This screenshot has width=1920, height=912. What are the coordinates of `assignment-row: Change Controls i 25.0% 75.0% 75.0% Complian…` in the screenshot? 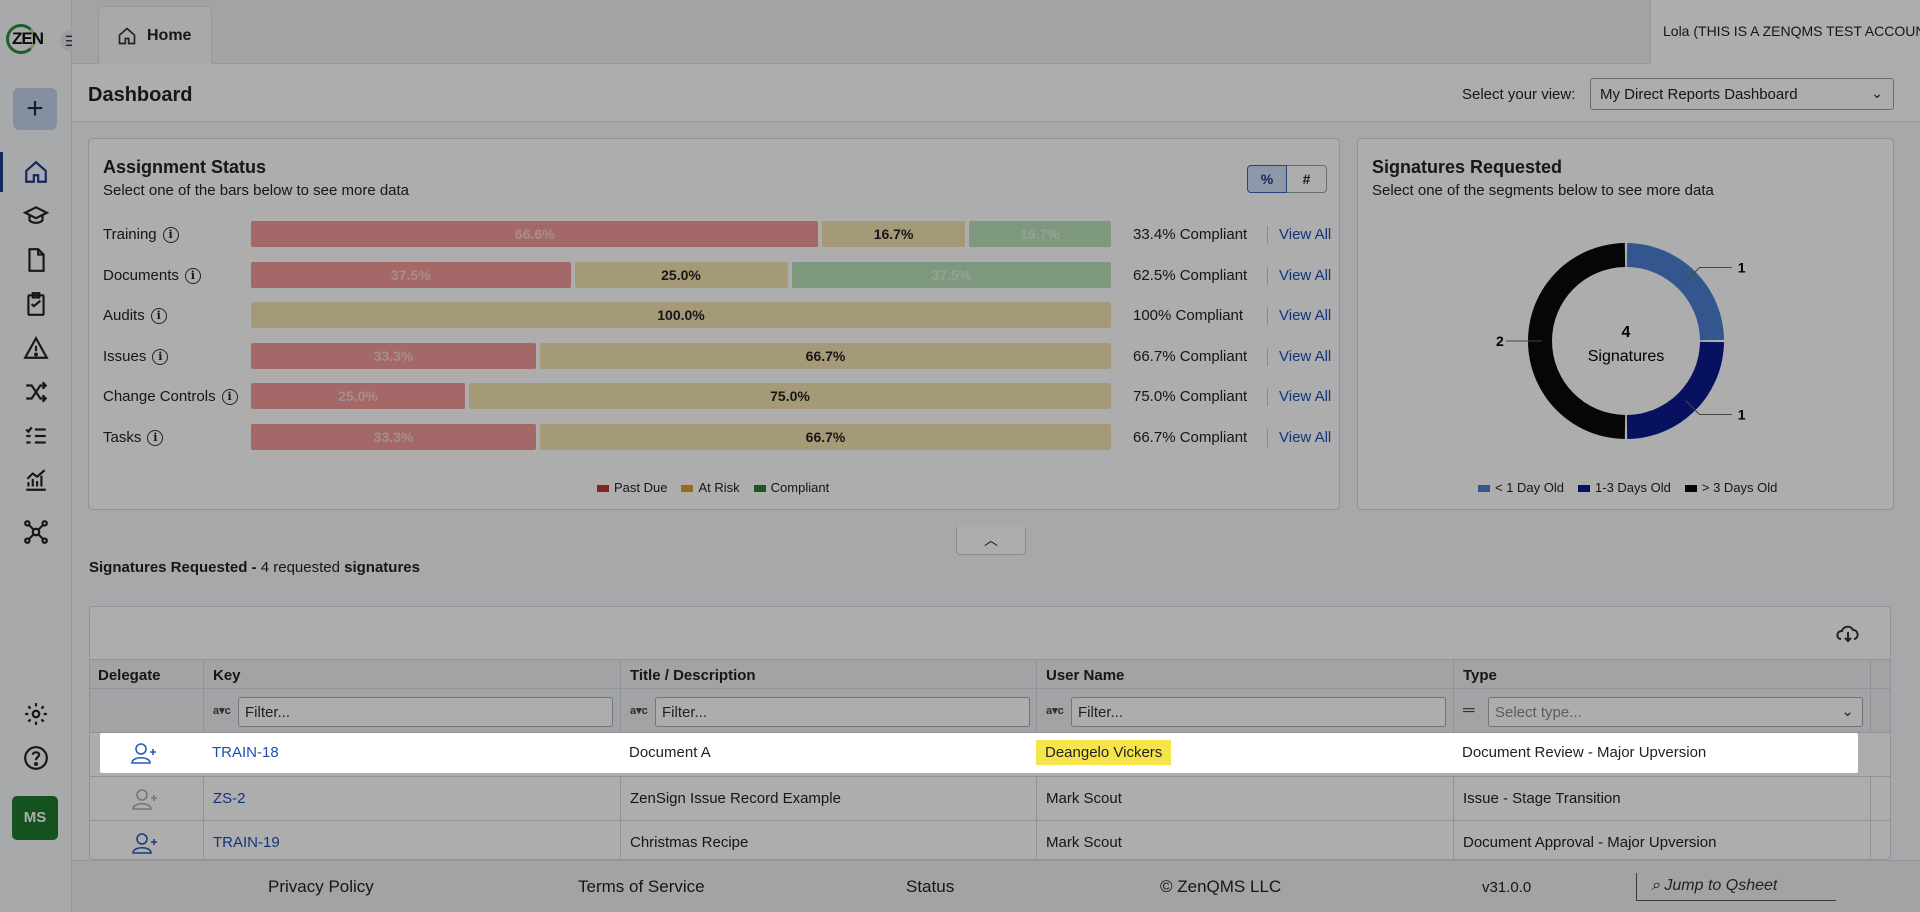 It's located at (714, 397).